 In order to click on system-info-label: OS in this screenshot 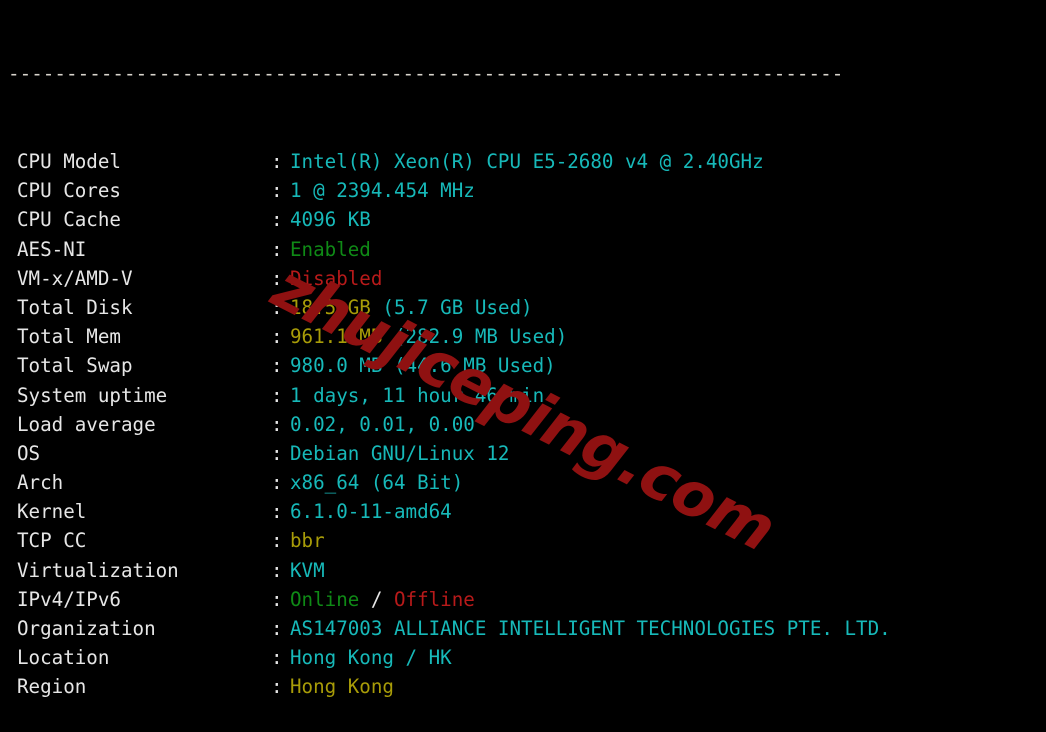, I will do `click(29, 453)`.